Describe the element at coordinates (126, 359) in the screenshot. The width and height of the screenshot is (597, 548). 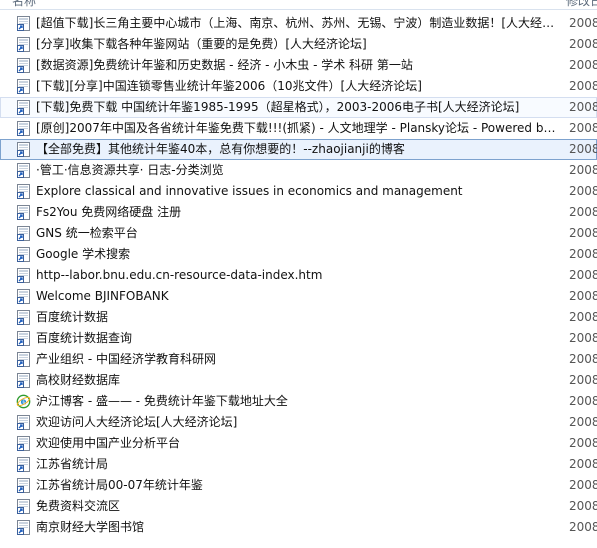
I see `bookmark-label: 产业组织 - 中国经济学教育科研网` at that location.